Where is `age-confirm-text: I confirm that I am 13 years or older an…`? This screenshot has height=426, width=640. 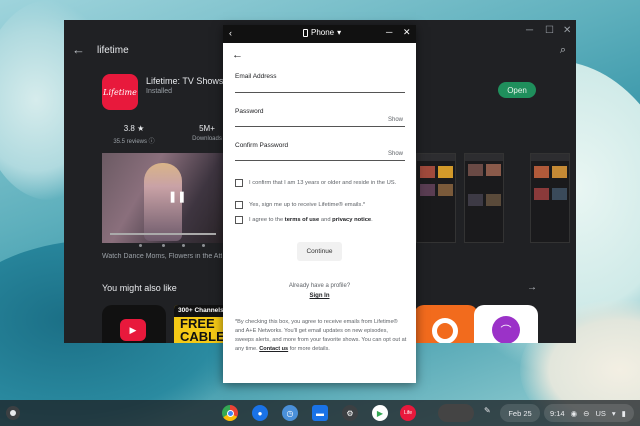 age-confirm-text: I confirm that I am 13 years or older an… is located at coordinates (323, 183).